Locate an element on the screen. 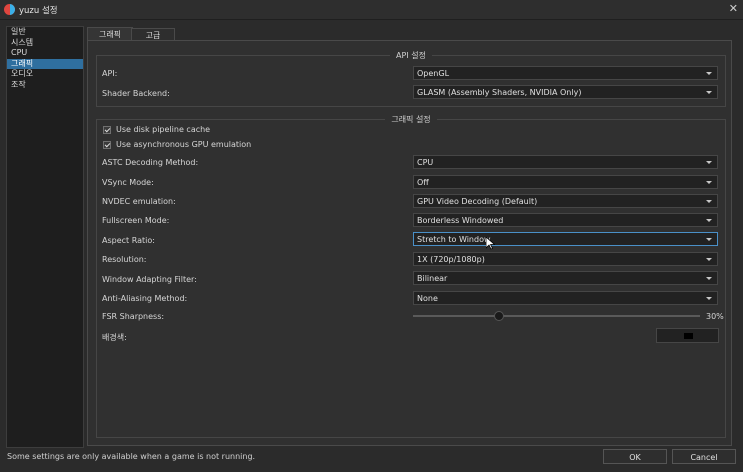  sidebar-item-audio: 오디오 is located at coordinates (45, 74).